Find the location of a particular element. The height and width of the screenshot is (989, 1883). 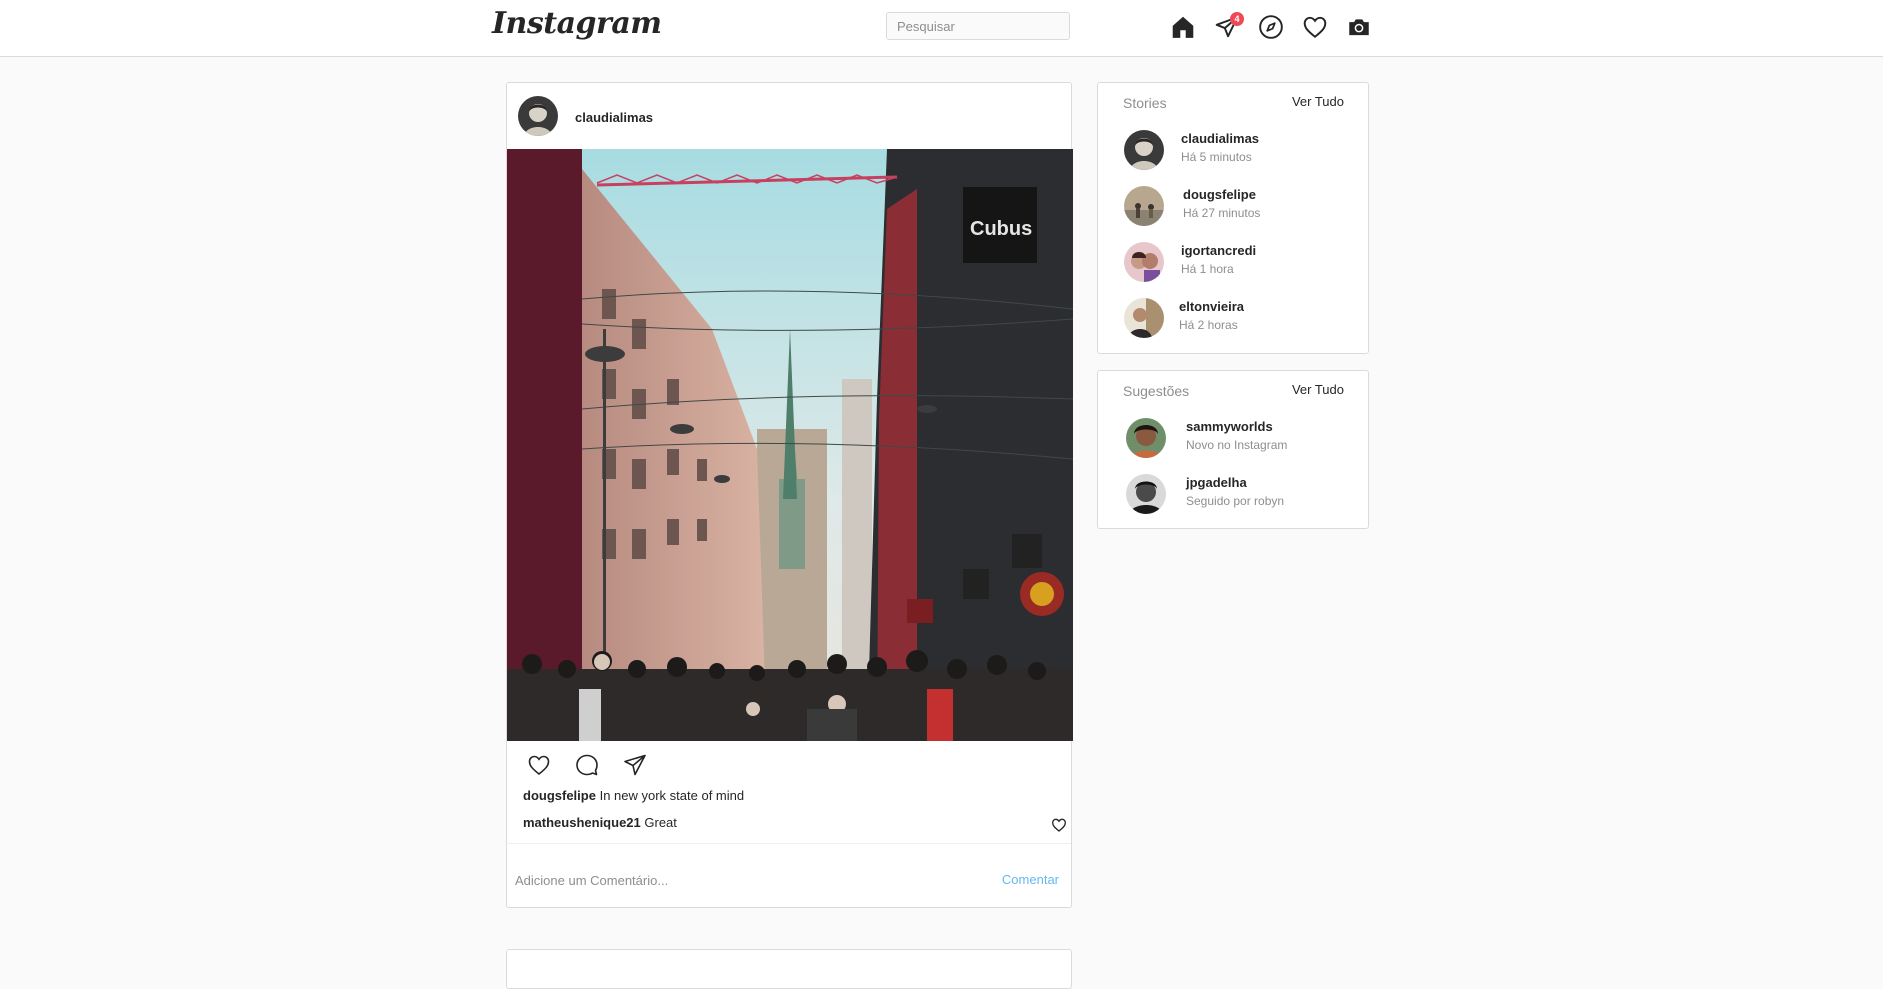

home-button is located at coordinates (1184, 28).